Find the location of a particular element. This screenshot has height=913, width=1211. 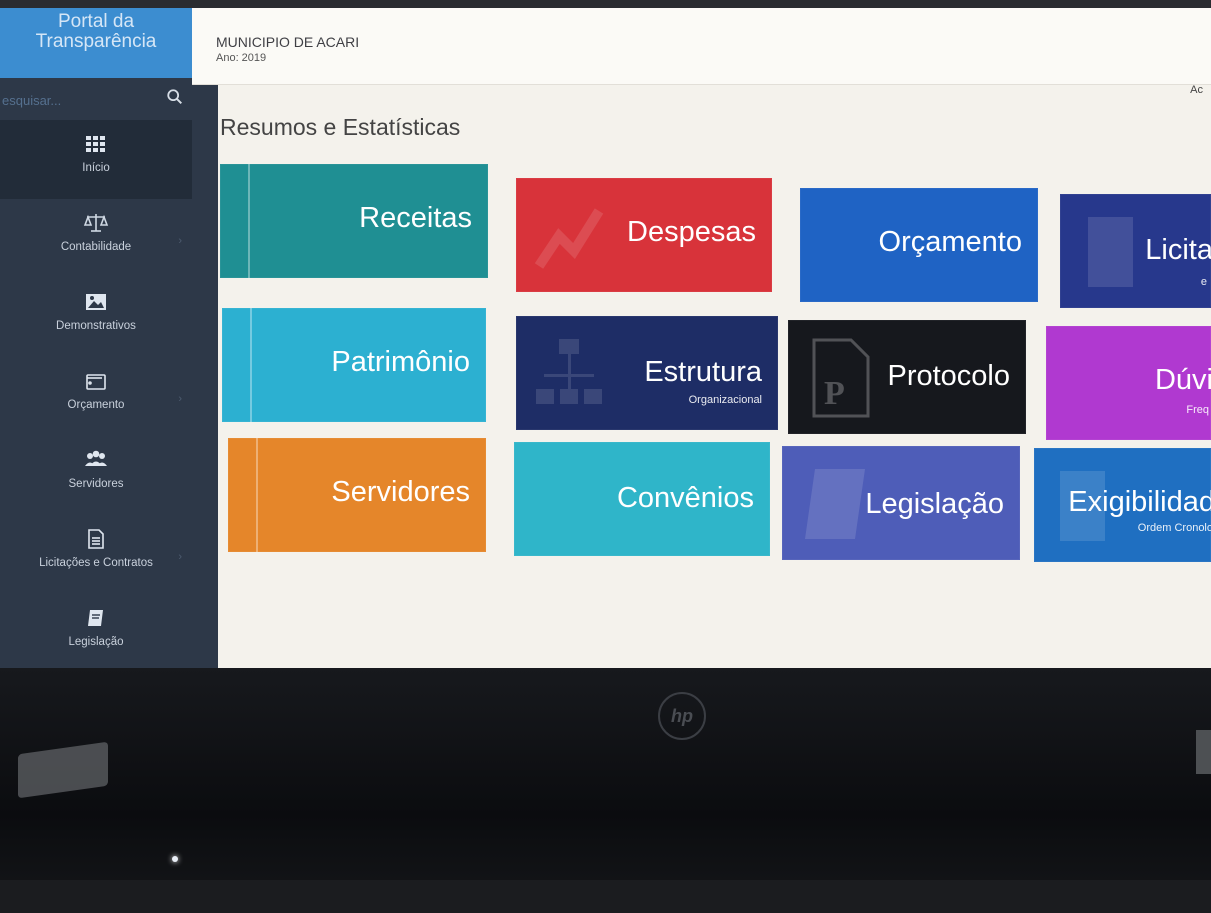

search-icon is located at coordinates (175, 97).